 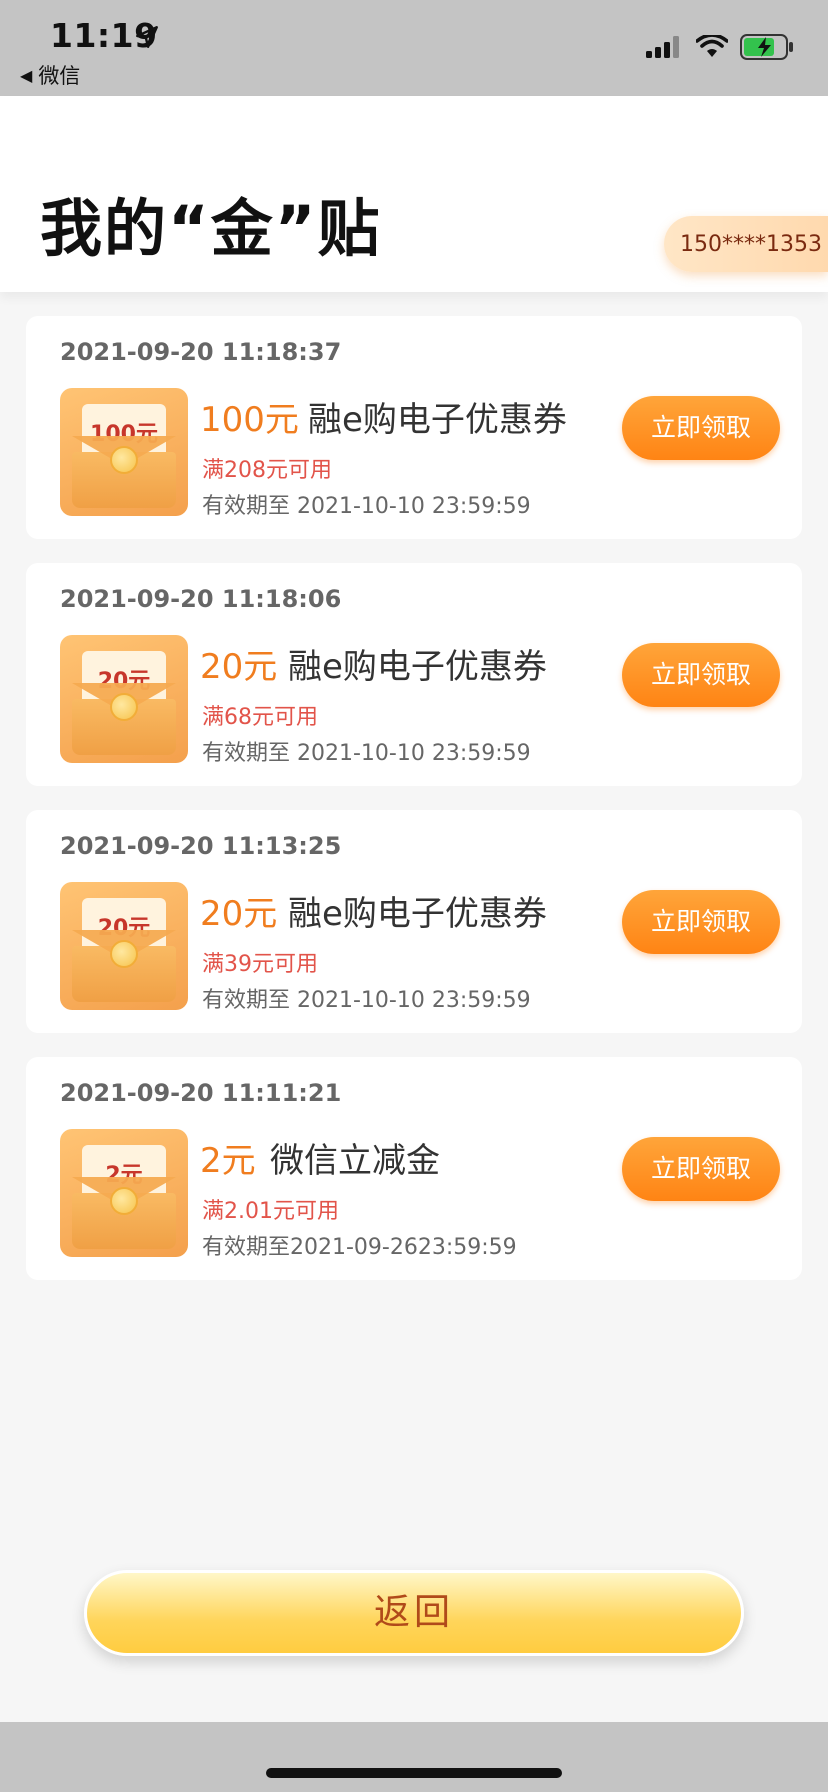 What do you see at coordinates (228, 1161) in the screenshot?
I see `coupon-amount: 2元` at bounding box center [228, 1161].